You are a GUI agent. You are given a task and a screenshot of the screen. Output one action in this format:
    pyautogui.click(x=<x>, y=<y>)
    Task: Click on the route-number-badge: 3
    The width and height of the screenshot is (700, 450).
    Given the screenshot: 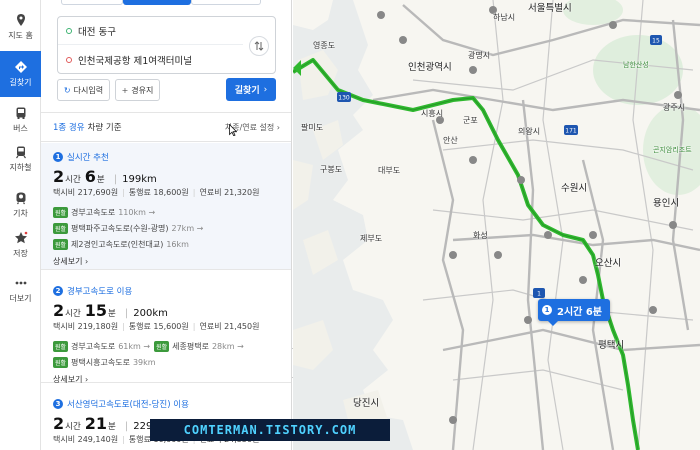 What is the action you would take?
    pyautogui.click(x=58, y=404)
    